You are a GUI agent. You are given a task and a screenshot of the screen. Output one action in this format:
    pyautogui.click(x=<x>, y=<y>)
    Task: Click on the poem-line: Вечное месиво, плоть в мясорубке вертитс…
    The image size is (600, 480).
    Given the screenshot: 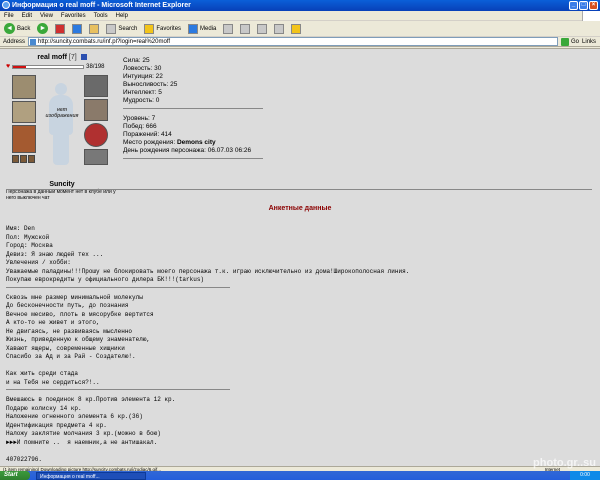 What is the action you would take?
    pyautogui.click(x=80, y=314)
    